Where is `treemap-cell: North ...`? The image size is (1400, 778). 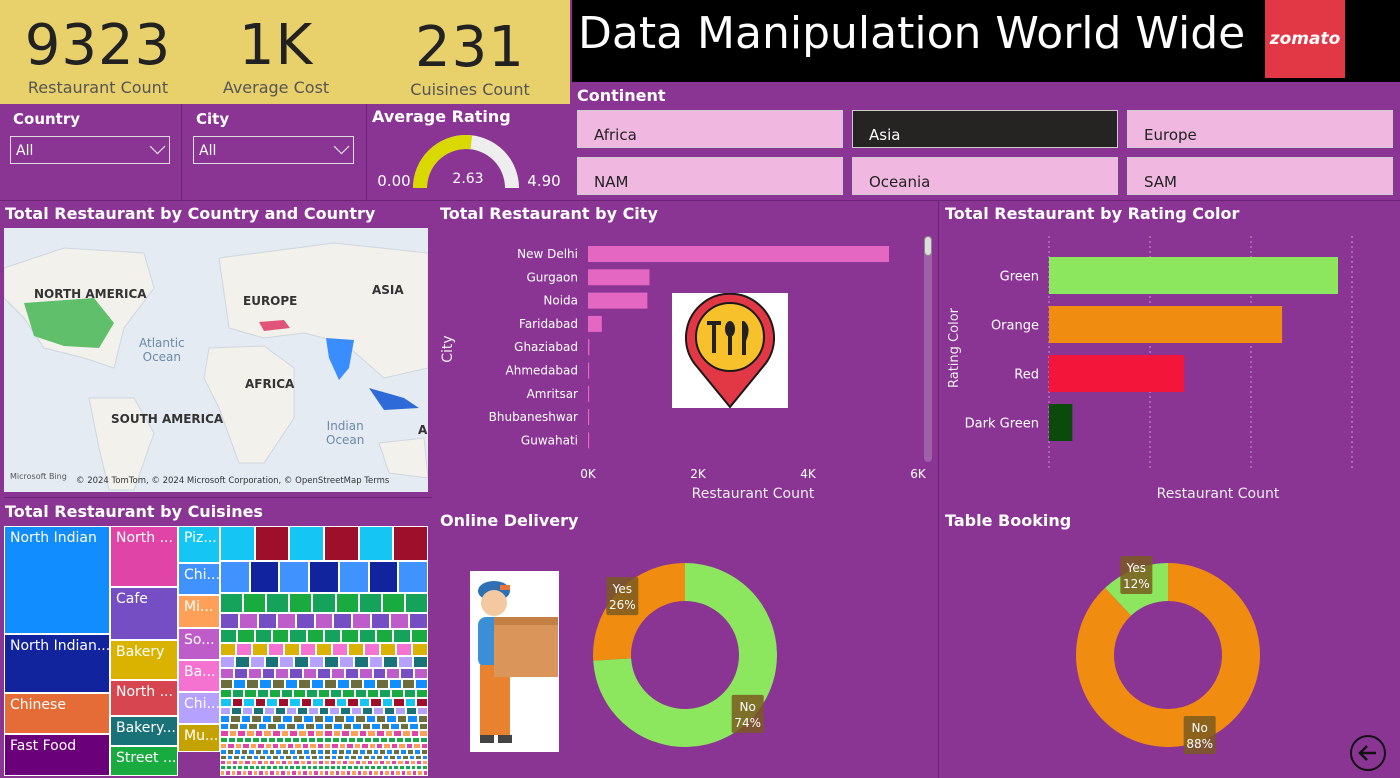
treemap-cell: North ... is located at coordinates (144, 698).